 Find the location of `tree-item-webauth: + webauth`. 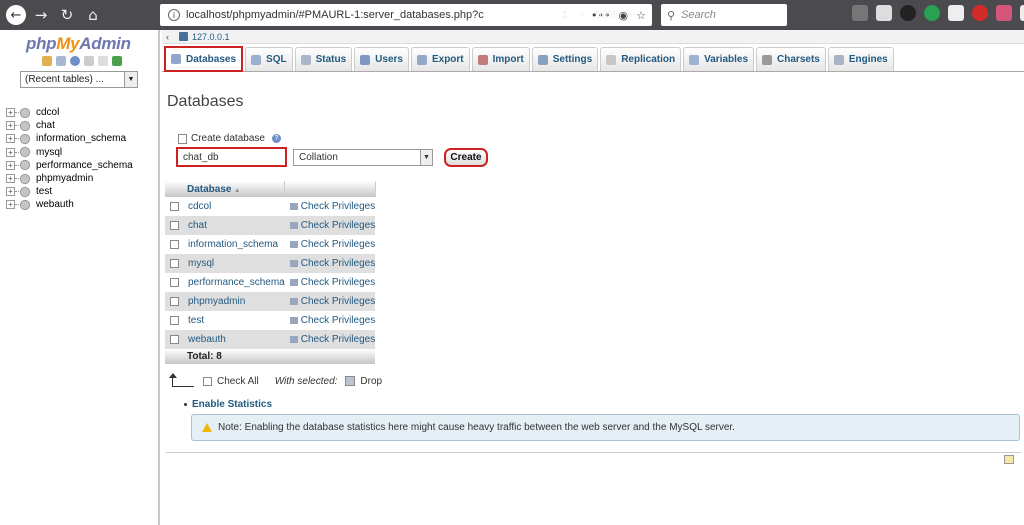

tree-item-webauth: + webauth is located at coordinates (69, 204).